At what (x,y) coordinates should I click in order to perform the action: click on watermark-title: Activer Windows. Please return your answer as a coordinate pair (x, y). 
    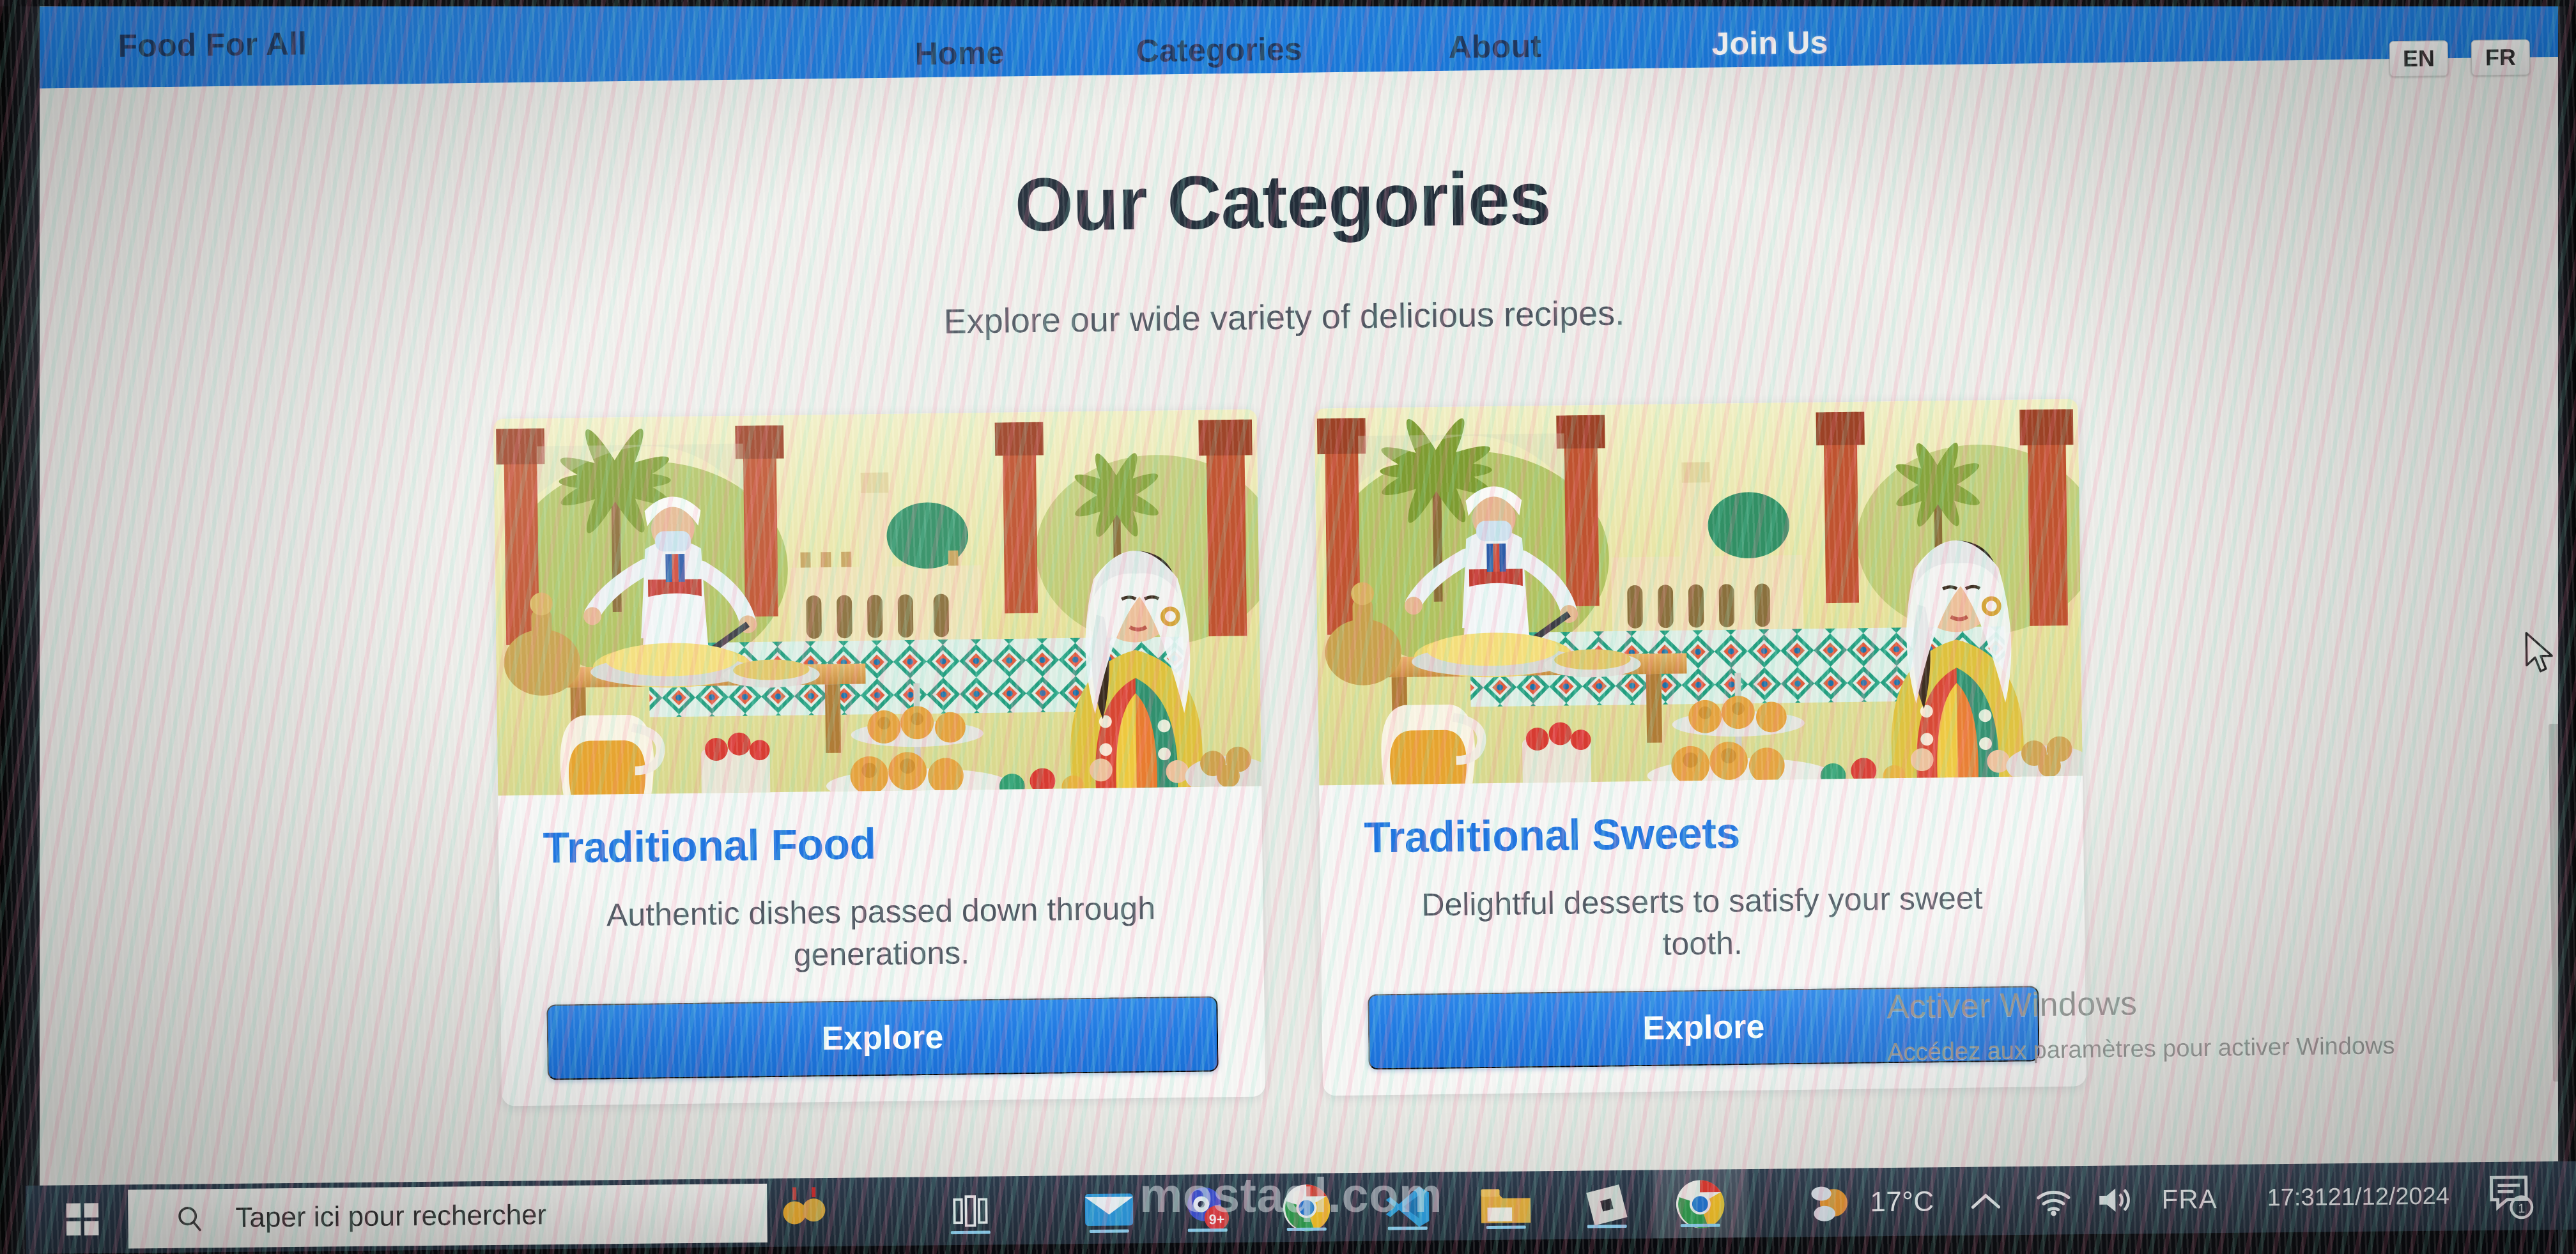
    Looking at the image, I should click on (2012, 1006).